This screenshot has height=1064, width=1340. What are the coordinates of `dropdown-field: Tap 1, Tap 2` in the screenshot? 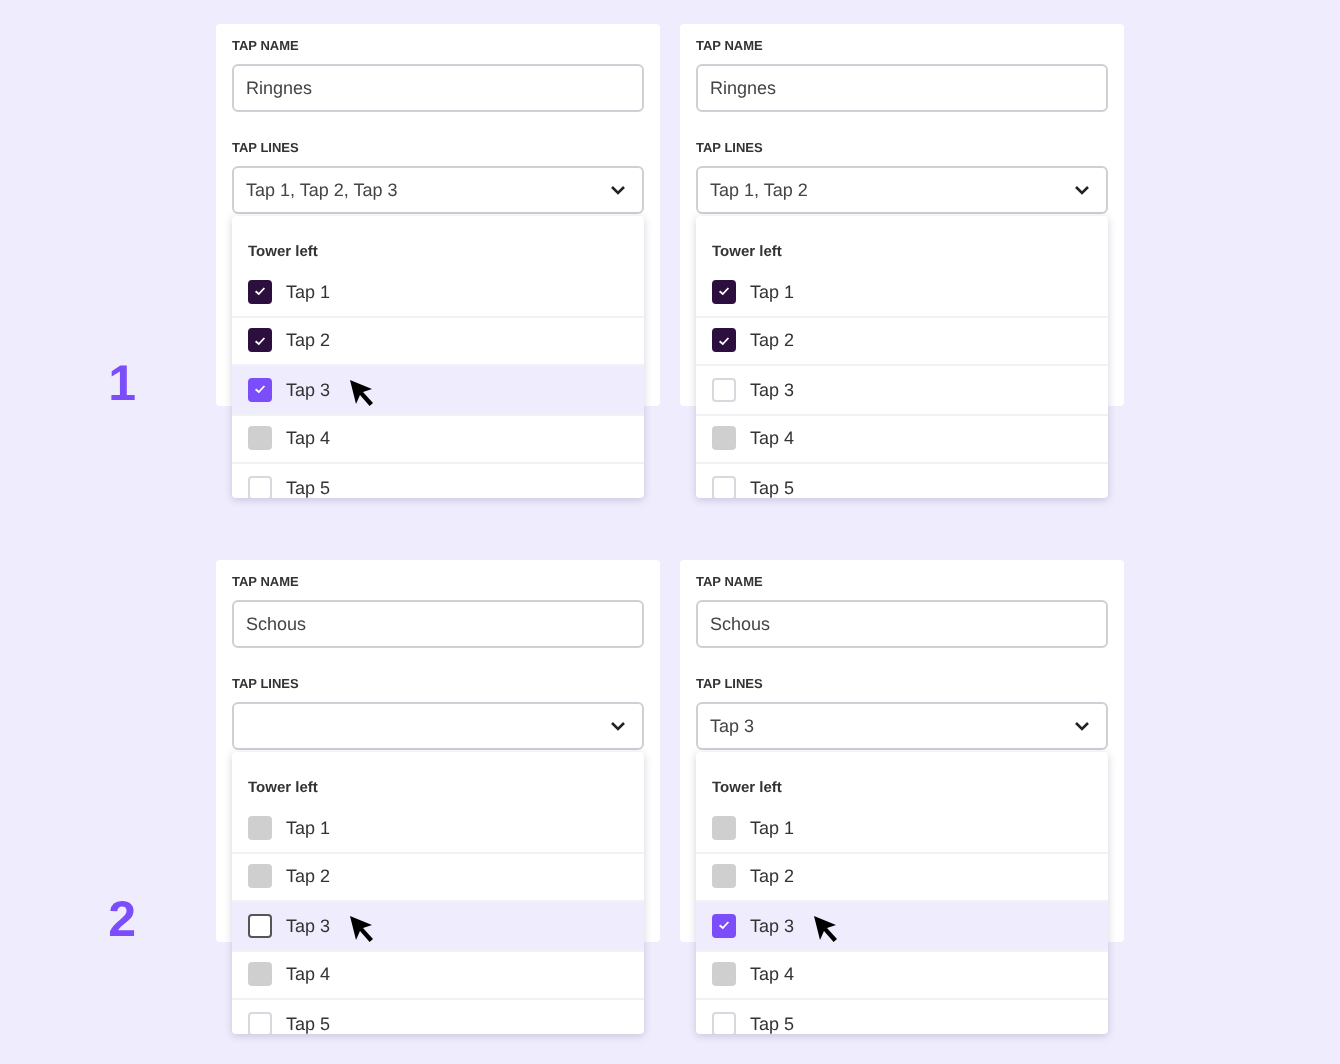 It's located at (902, 190).